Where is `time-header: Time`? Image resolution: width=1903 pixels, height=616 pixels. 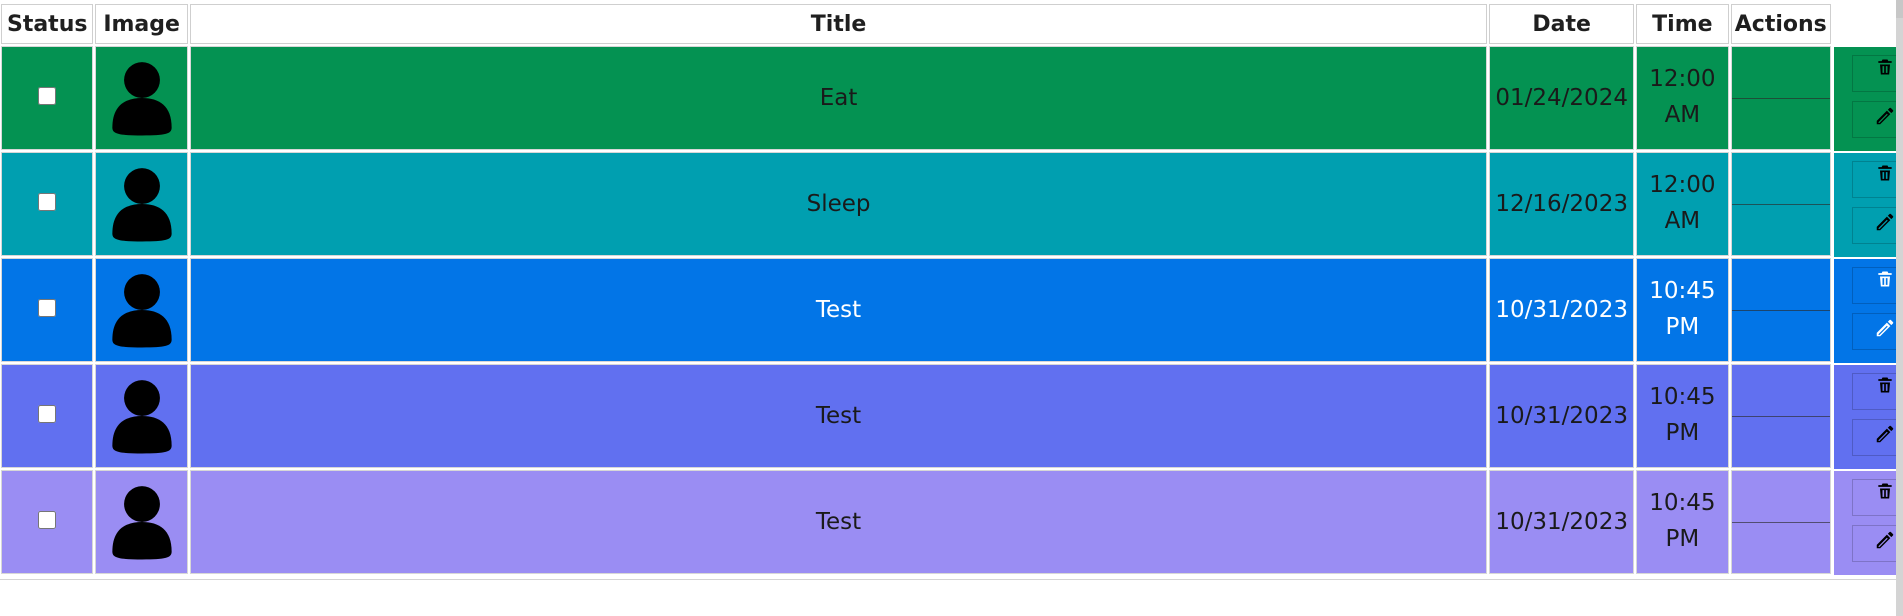 time-header: Time is located at coordinates (1682, 24).